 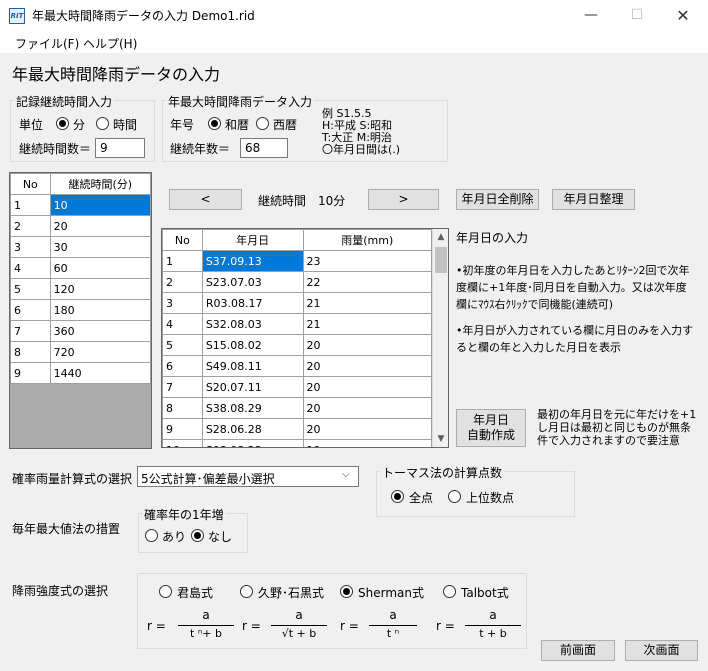 What do you see at coordinates (252, 366) in the screenshot?
I see `table-cell: S49.08.11` at bounding box center [252, 366].